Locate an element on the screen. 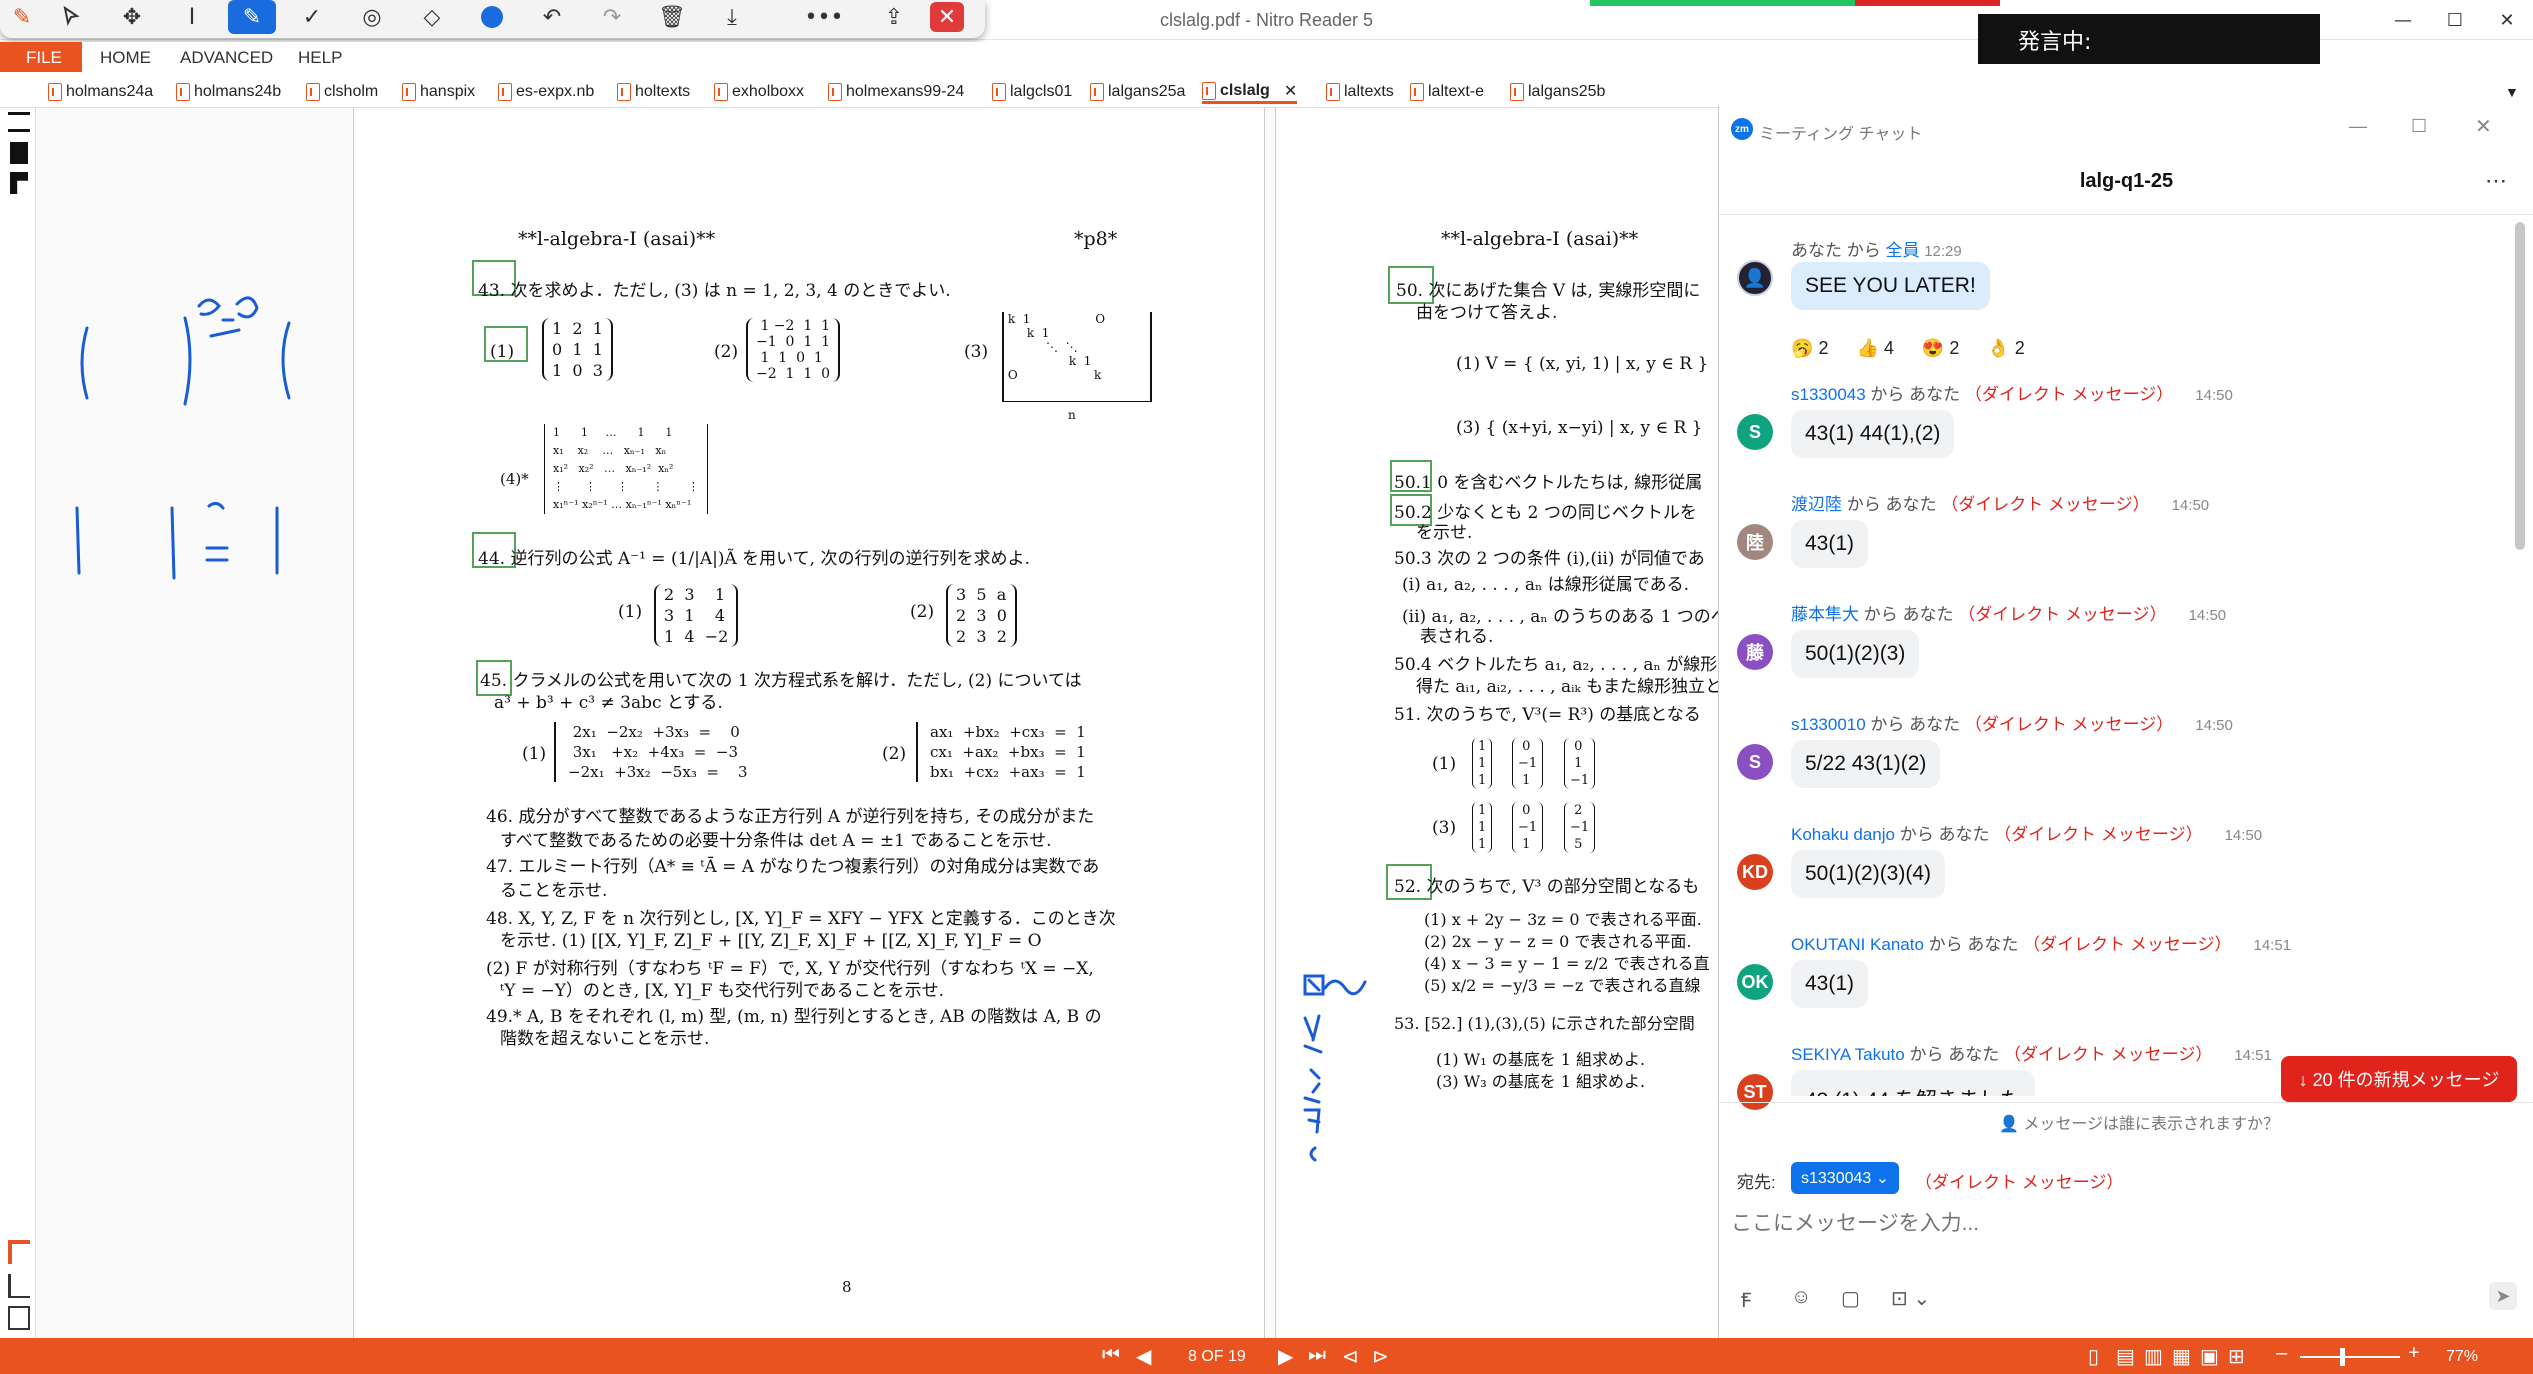 This screenshot has width=2533, height=1374. trash-icon: 🗑 is located at coordinates (672, 17).